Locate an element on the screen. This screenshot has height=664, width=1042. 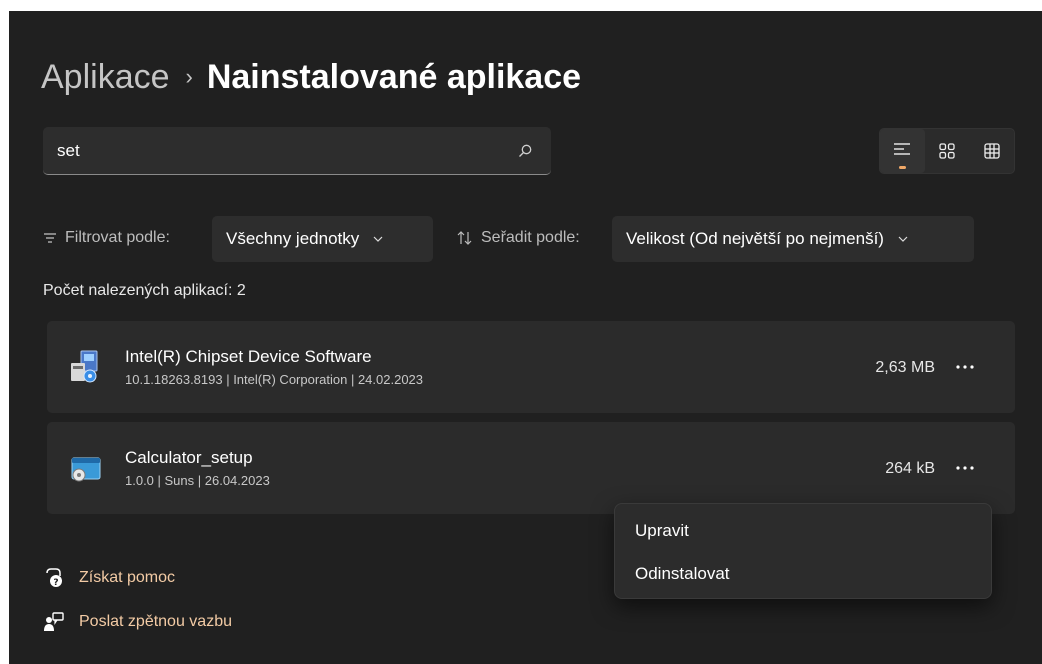
filter-label: Filtrovat podle: is located at coordinates (106, 238).